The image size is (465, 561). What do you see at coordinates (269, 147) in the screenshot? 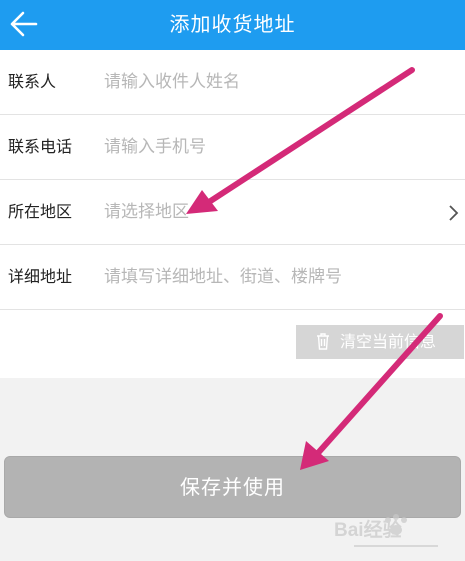
I see `phone-input` at bounding box center [269, 147].